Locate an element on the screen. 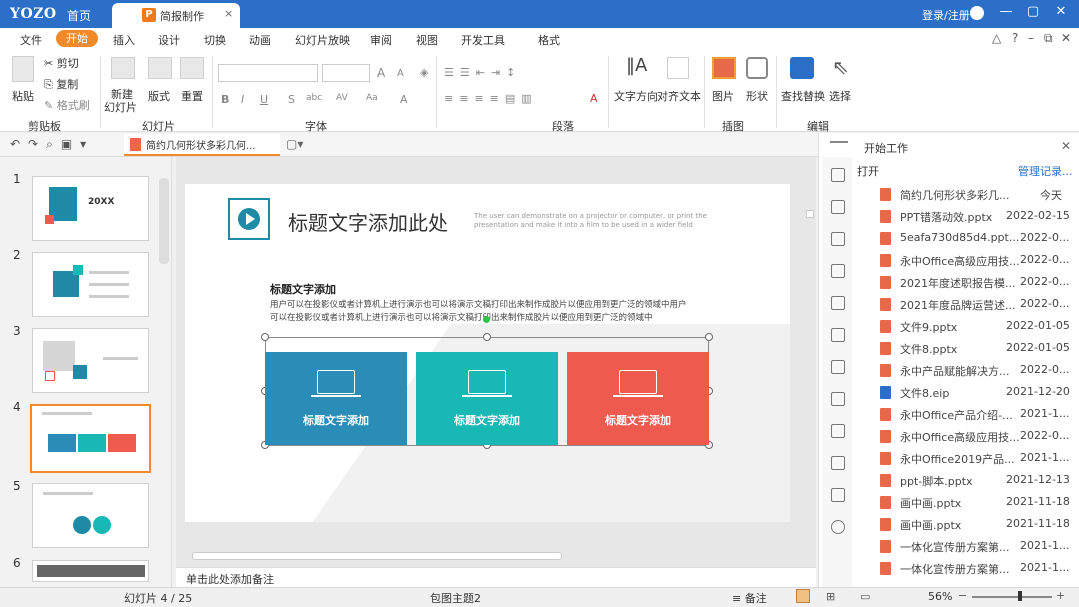 Image resolution: width=1079 pixels, height=607 pixels. tools-icon is located at coordinates (838, 239).